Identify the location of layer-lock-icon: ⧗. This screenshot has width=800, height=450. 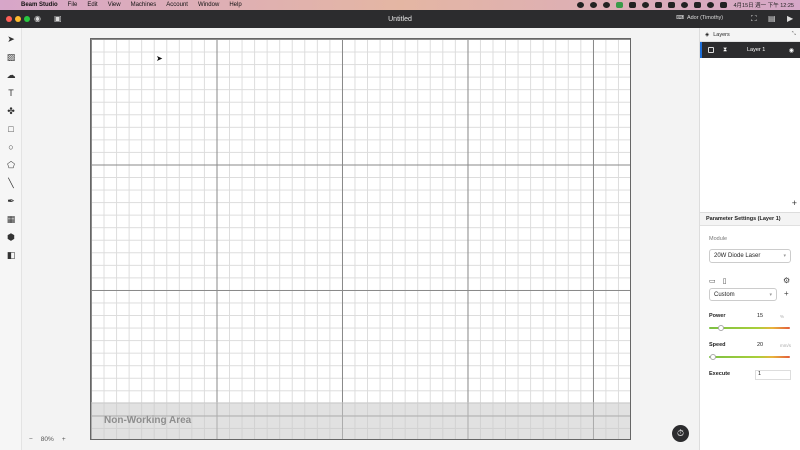
(725, 50).